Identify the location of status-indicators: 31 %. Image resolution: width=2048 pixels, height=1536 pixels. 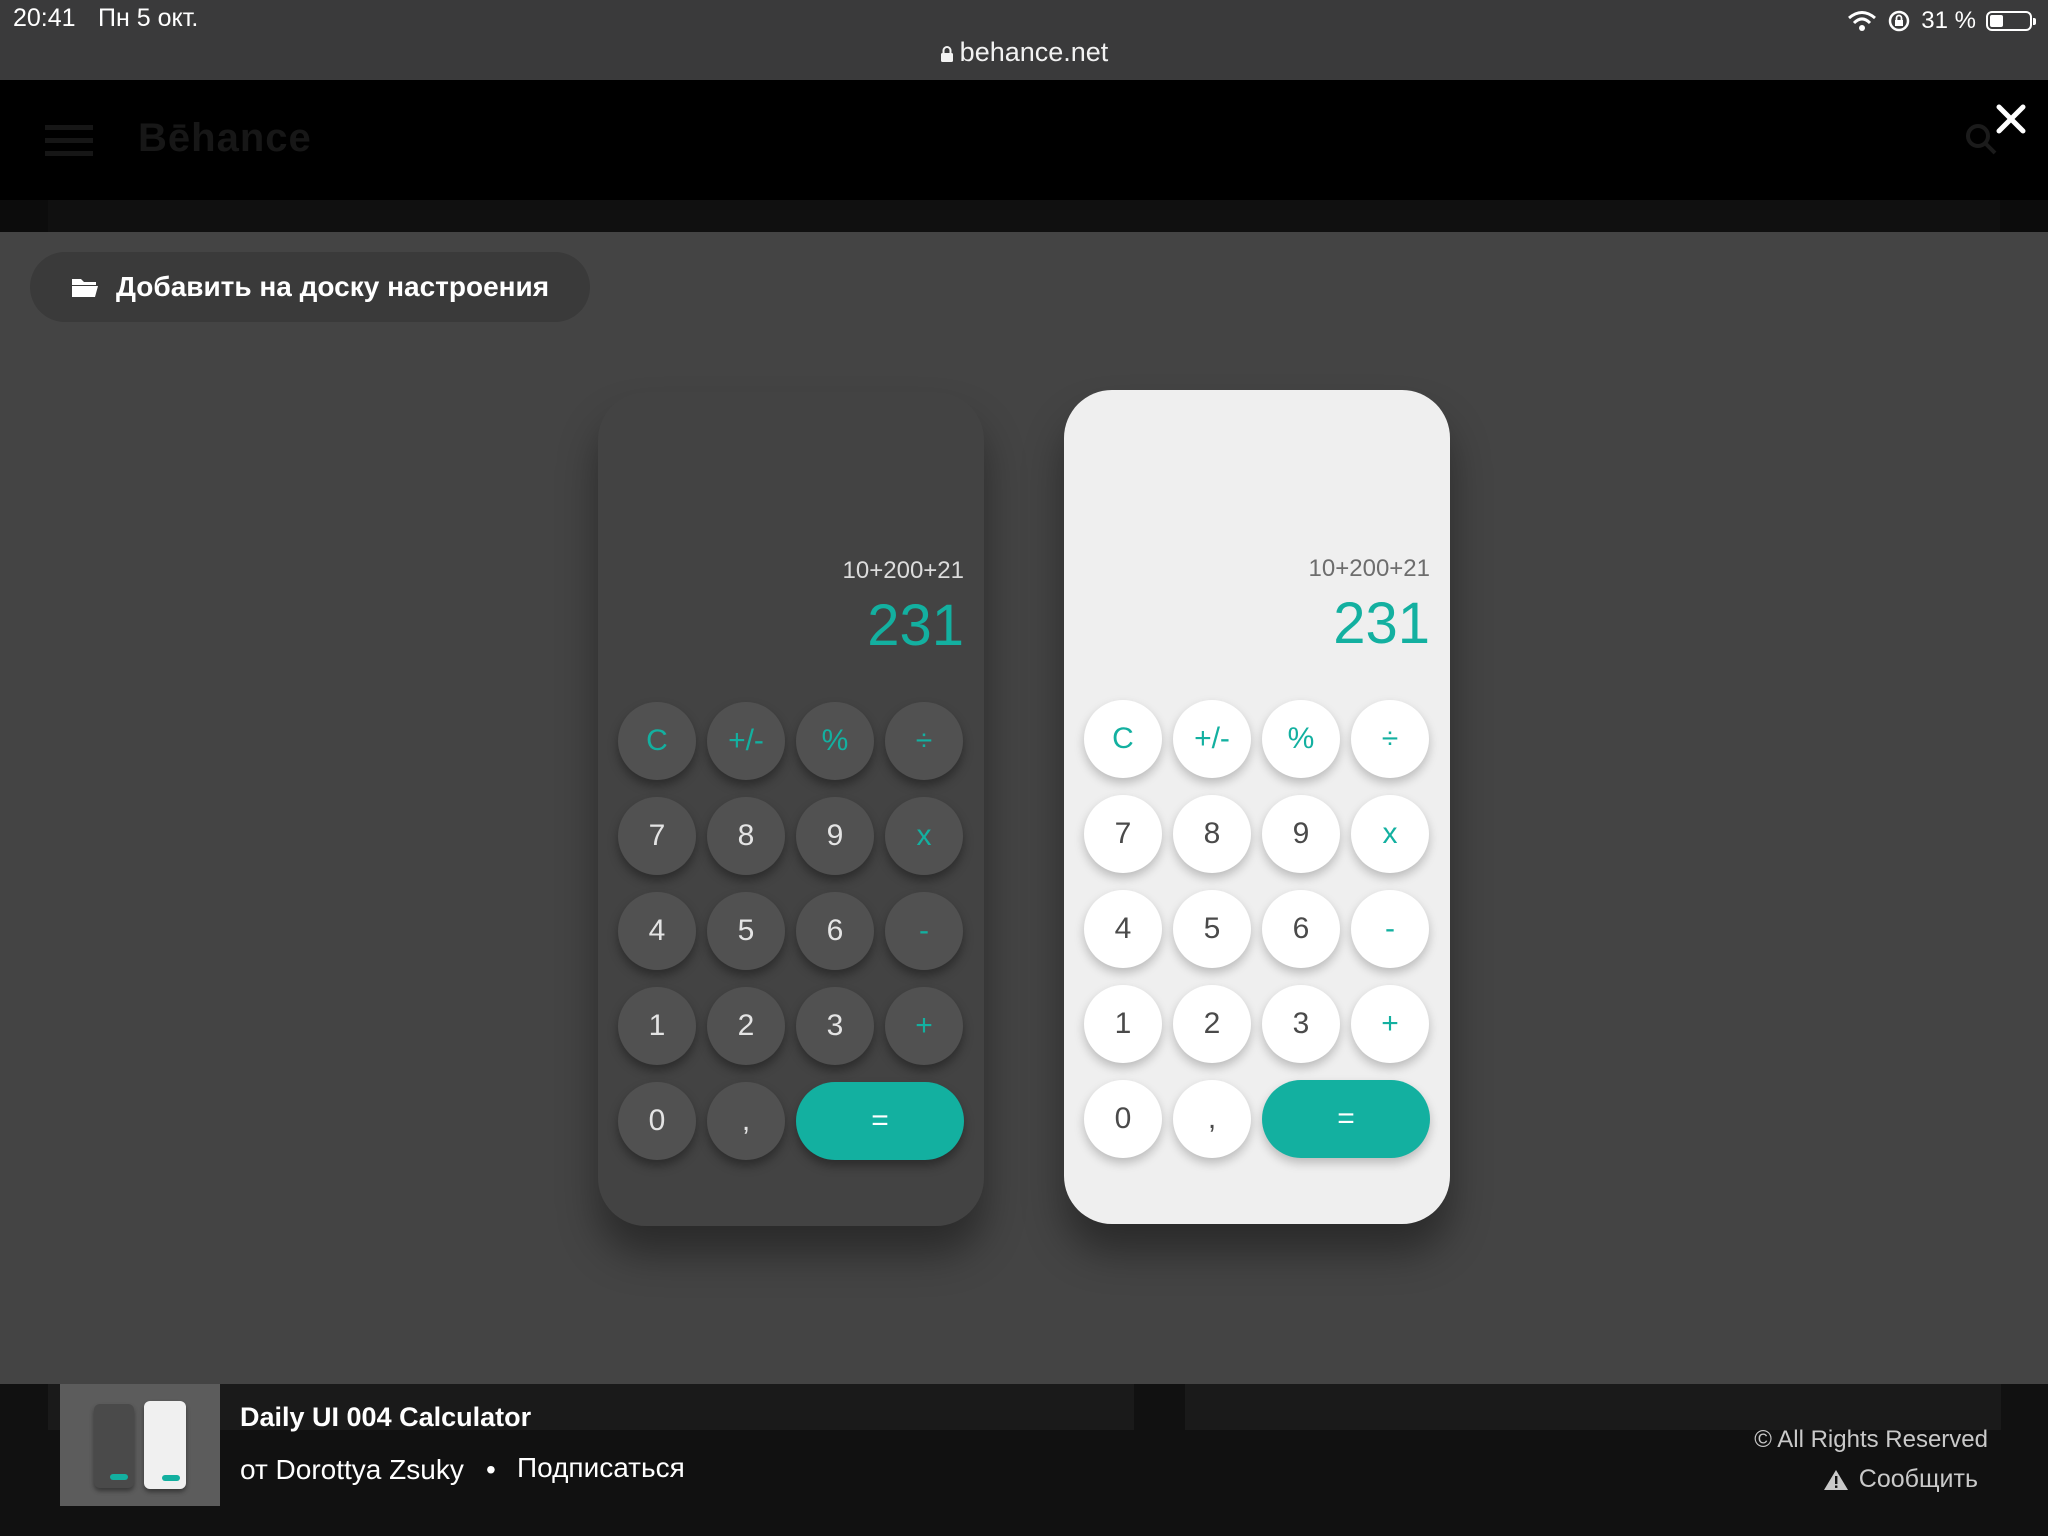
(1941, 21).